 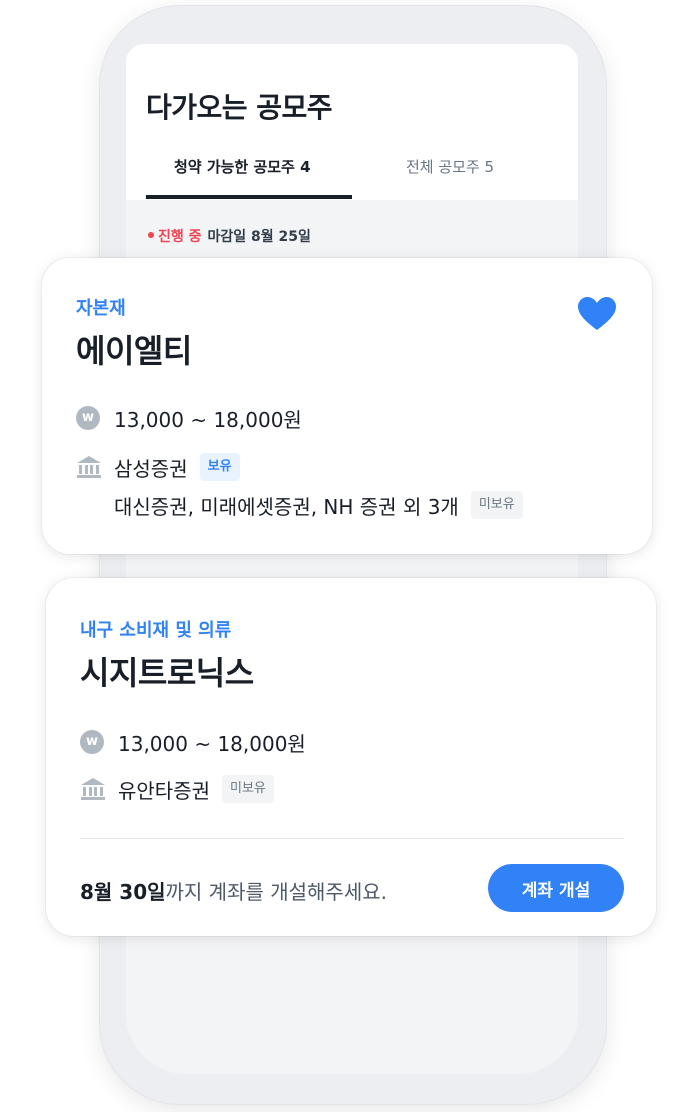 What do you see at coordinates (259, 237) in the screenshot?
I see `status-deadline: 마감일 8월 25일` at bounding box center [259, 237].